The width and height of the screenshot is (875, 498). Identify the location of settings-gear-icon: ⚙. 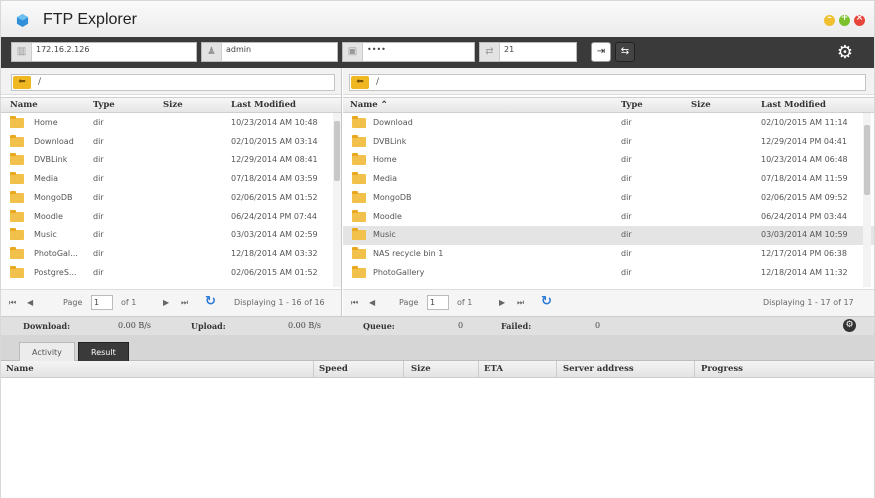
(845, 53).